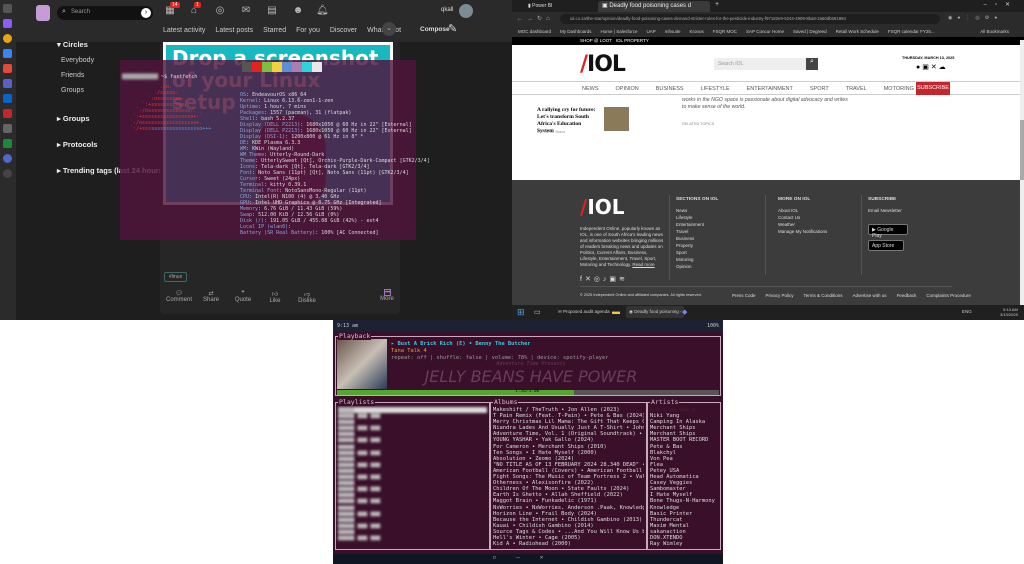 This screenshot has height=564, width=1024. What do you see at coordinates (534, 31) in the screenshot?
I see `bookmark-item: MOC dashboard` at bounding box center [534, 31].